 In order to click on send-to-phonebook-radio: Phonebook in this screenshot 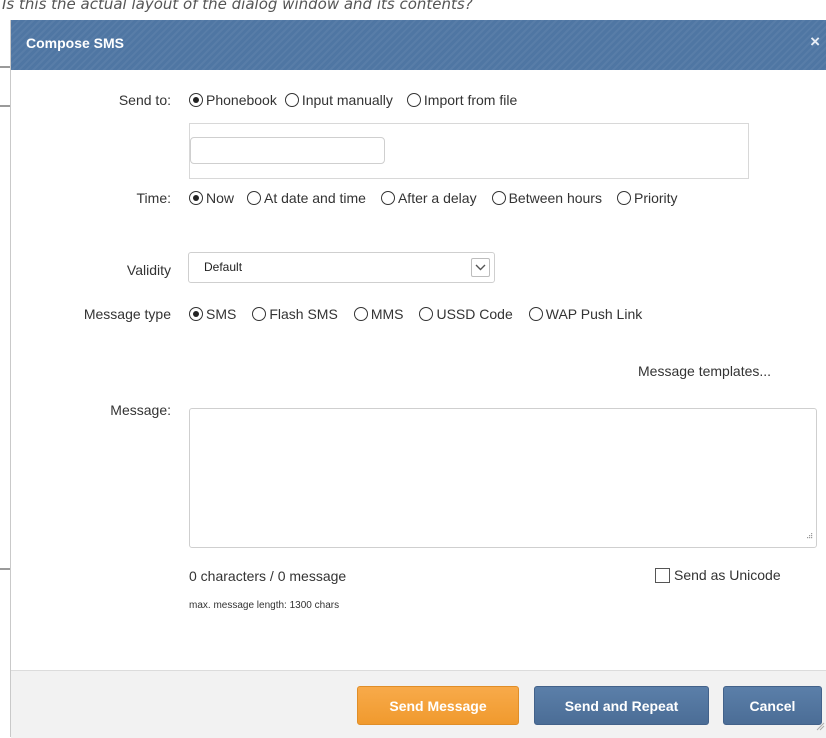, I will do `click(233, 100)`.